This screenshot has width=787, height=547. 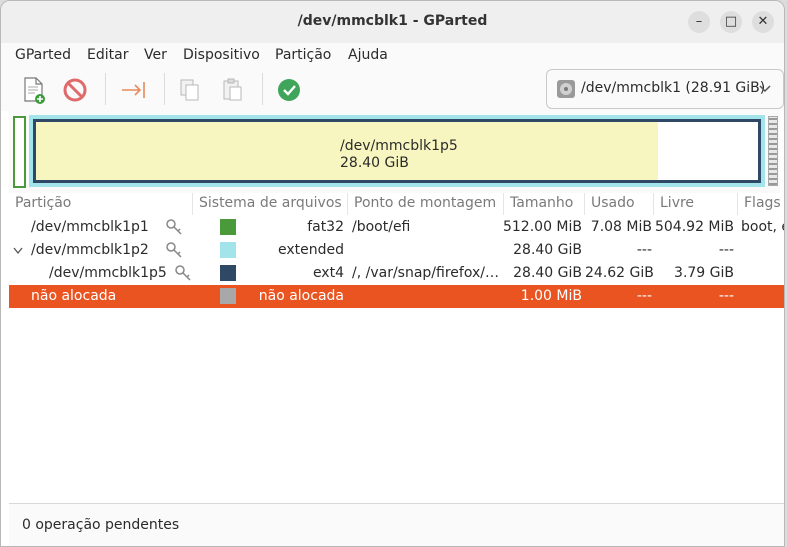 I want to click on diskmap-unallocated, so click(x=773, y=151).